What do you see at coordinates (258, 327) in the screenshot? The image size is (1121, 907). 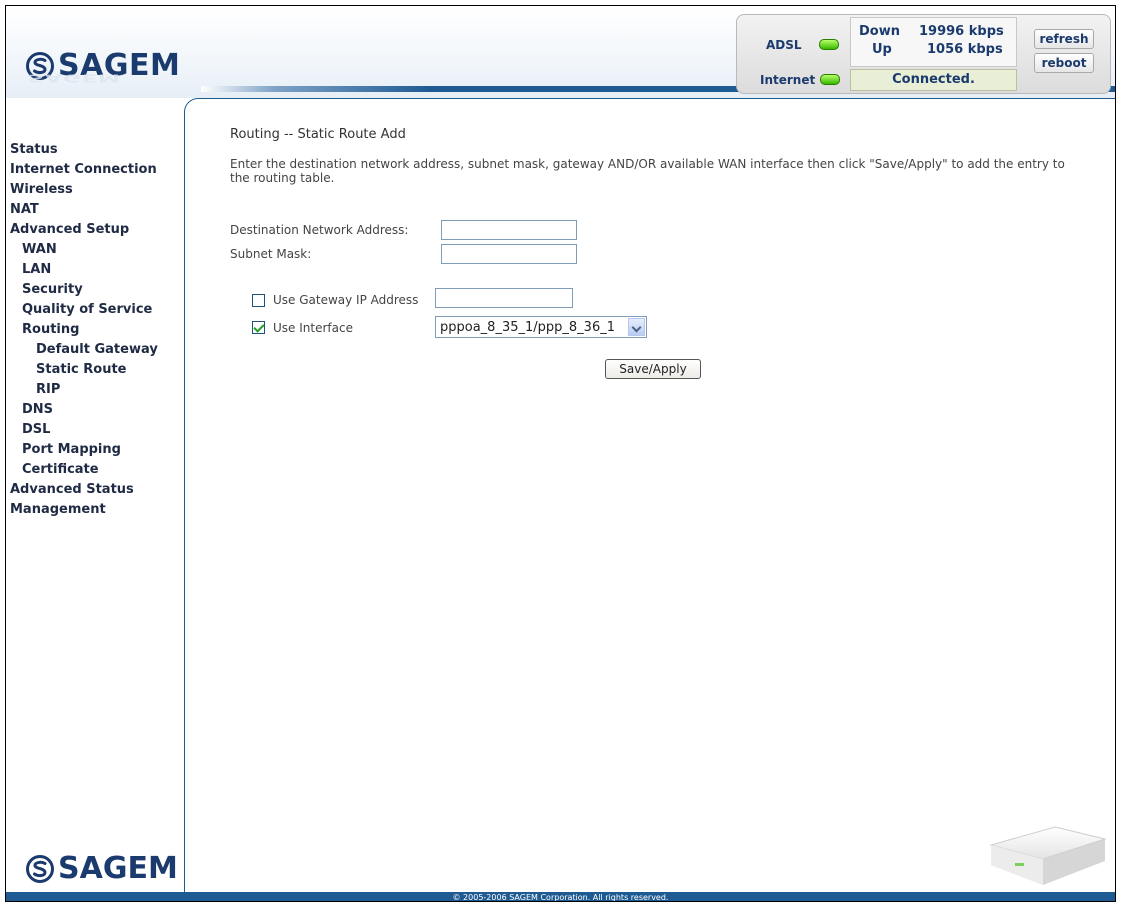 I see `use-interface-checkbox` at bounding box center [258, 327].